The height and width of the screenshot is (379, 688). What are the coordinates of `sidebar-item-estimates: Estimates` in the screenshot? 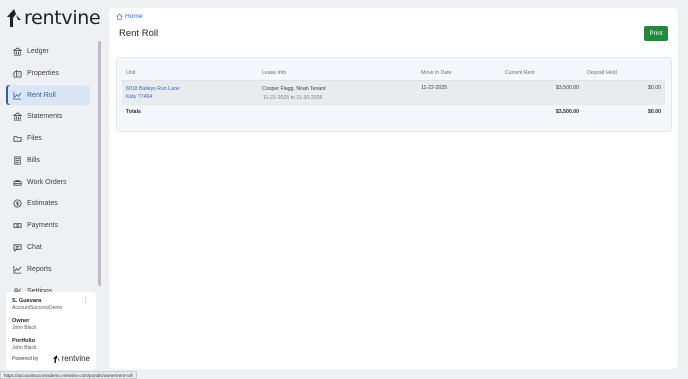 It's located at (48, 203).